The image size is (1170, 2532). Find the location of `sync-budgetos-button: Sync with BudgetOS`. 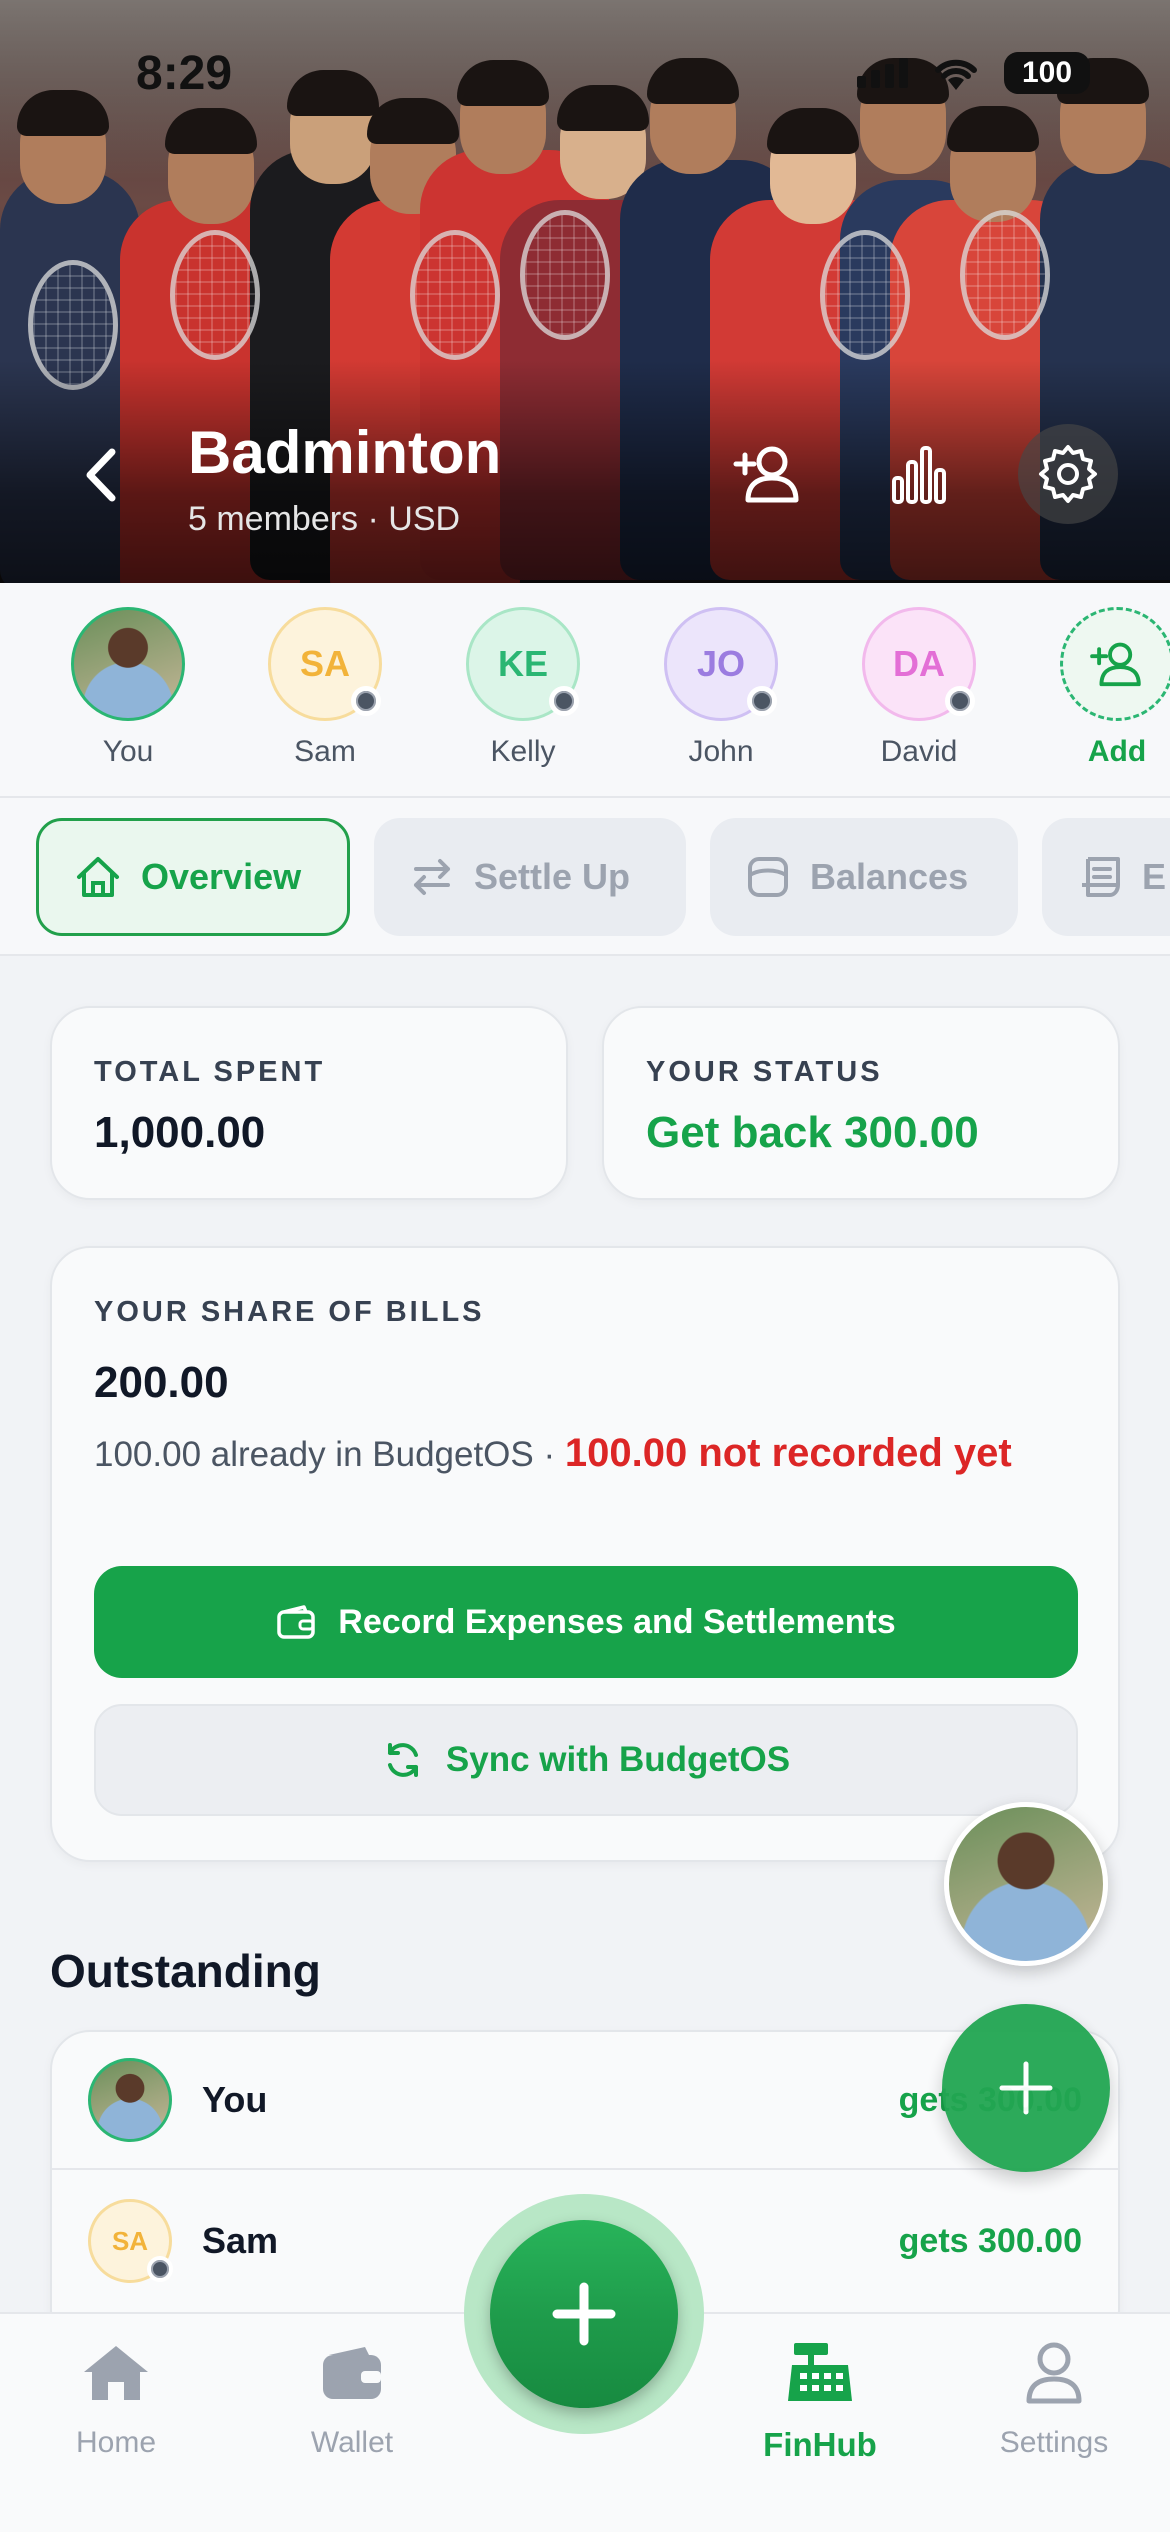

sync-budgetos-button: Sync with BudgetOS is located at coordinates (586, 1760).